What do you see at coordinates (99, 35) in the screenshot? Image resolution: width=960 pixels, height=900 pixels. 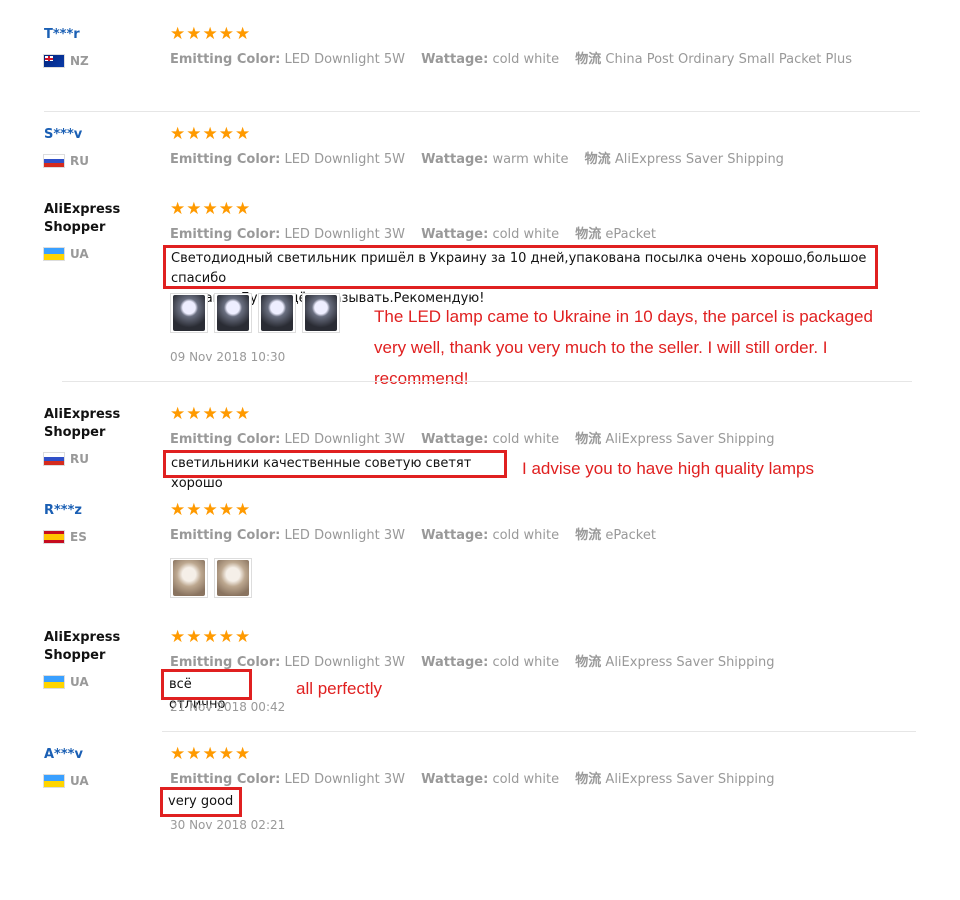 I see `reviewer-name: T***r` at bounding box center [99, 35].